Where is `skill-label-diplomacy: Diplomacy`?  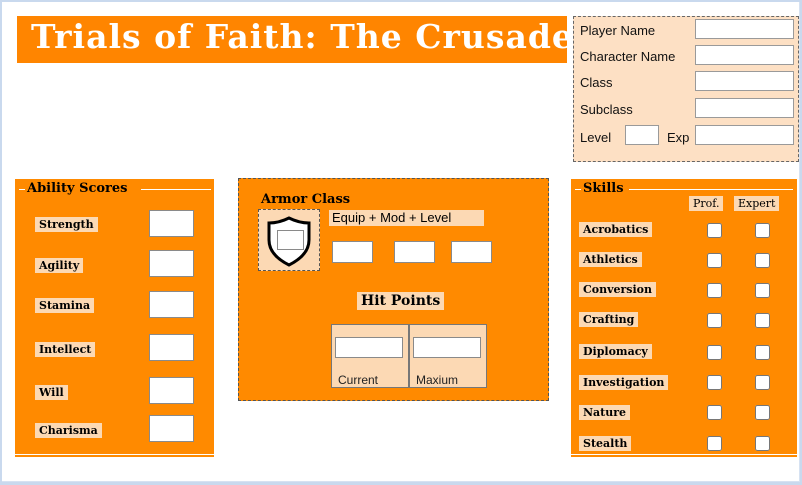
skill-label-diplomacy: Diplomacy is located at coordinates (615, 351).